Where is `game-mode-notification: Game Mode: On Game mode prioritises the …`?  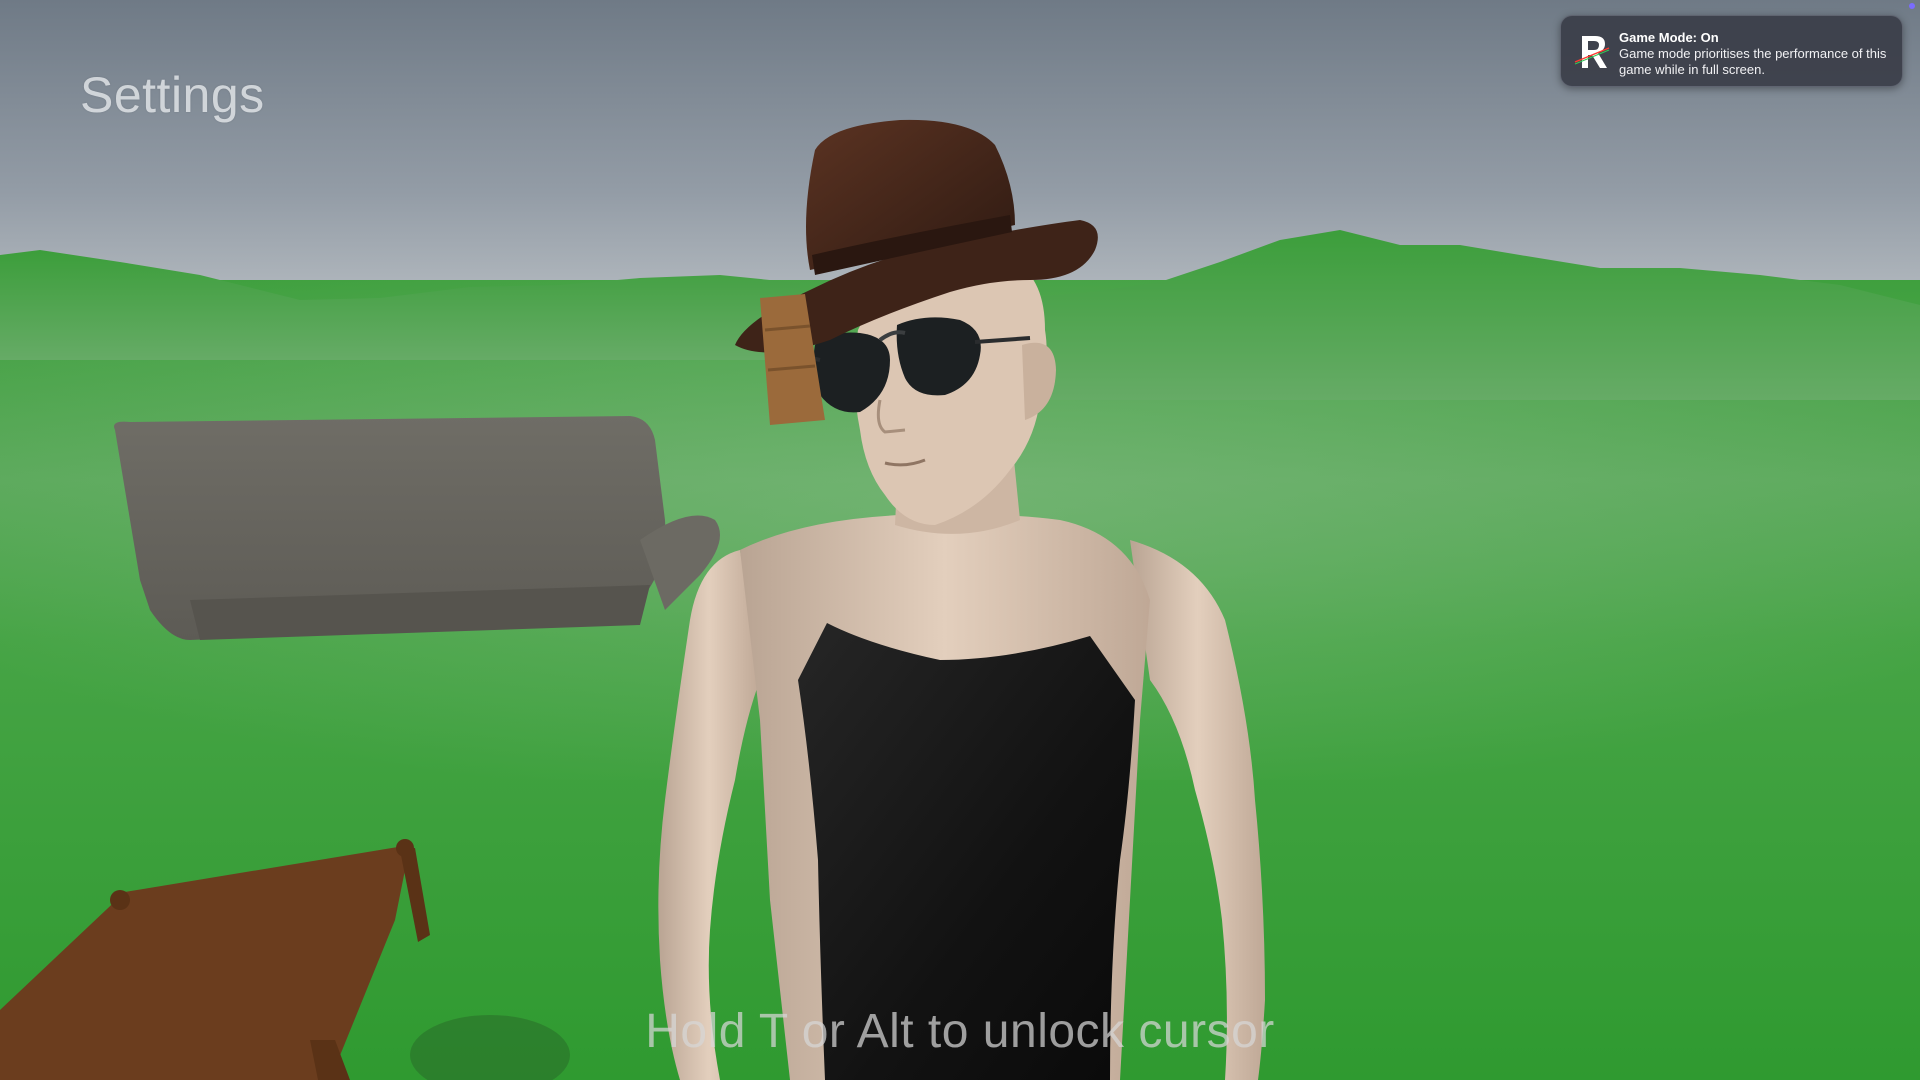
game-mode-notification: Game Mode: On Game mode prioritises the … is located at coordinates (1731, 51).